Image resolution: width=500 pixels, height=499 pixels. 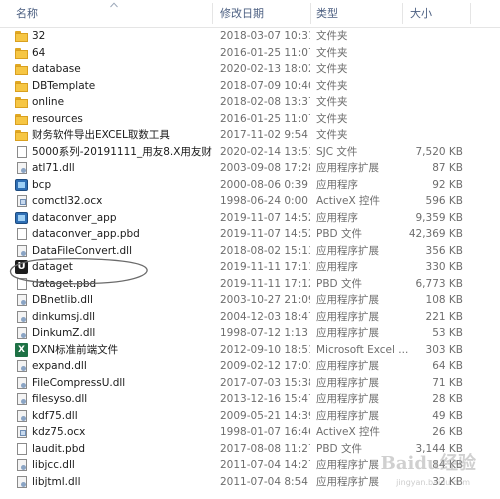 What do you see at coordinates (250, 482) in the screenshot?
I see `table-row: libjtml.dll 2011-07-04 8:54 应用程序扩展 32 KB` at bounding box center [250, 482].